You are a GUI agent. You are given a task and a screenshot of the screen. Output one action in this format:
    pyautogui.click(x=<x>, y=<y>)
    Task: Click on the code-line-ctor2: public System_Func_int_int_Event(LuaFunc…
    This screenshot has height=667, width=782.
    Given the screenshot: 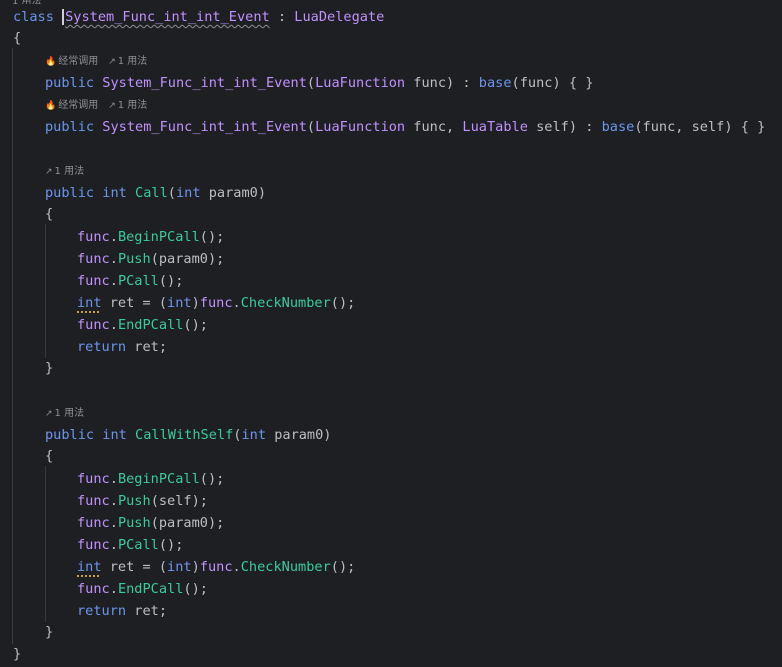 What is the action you would take?
    pyautogui.click(x=391, y=127)
    